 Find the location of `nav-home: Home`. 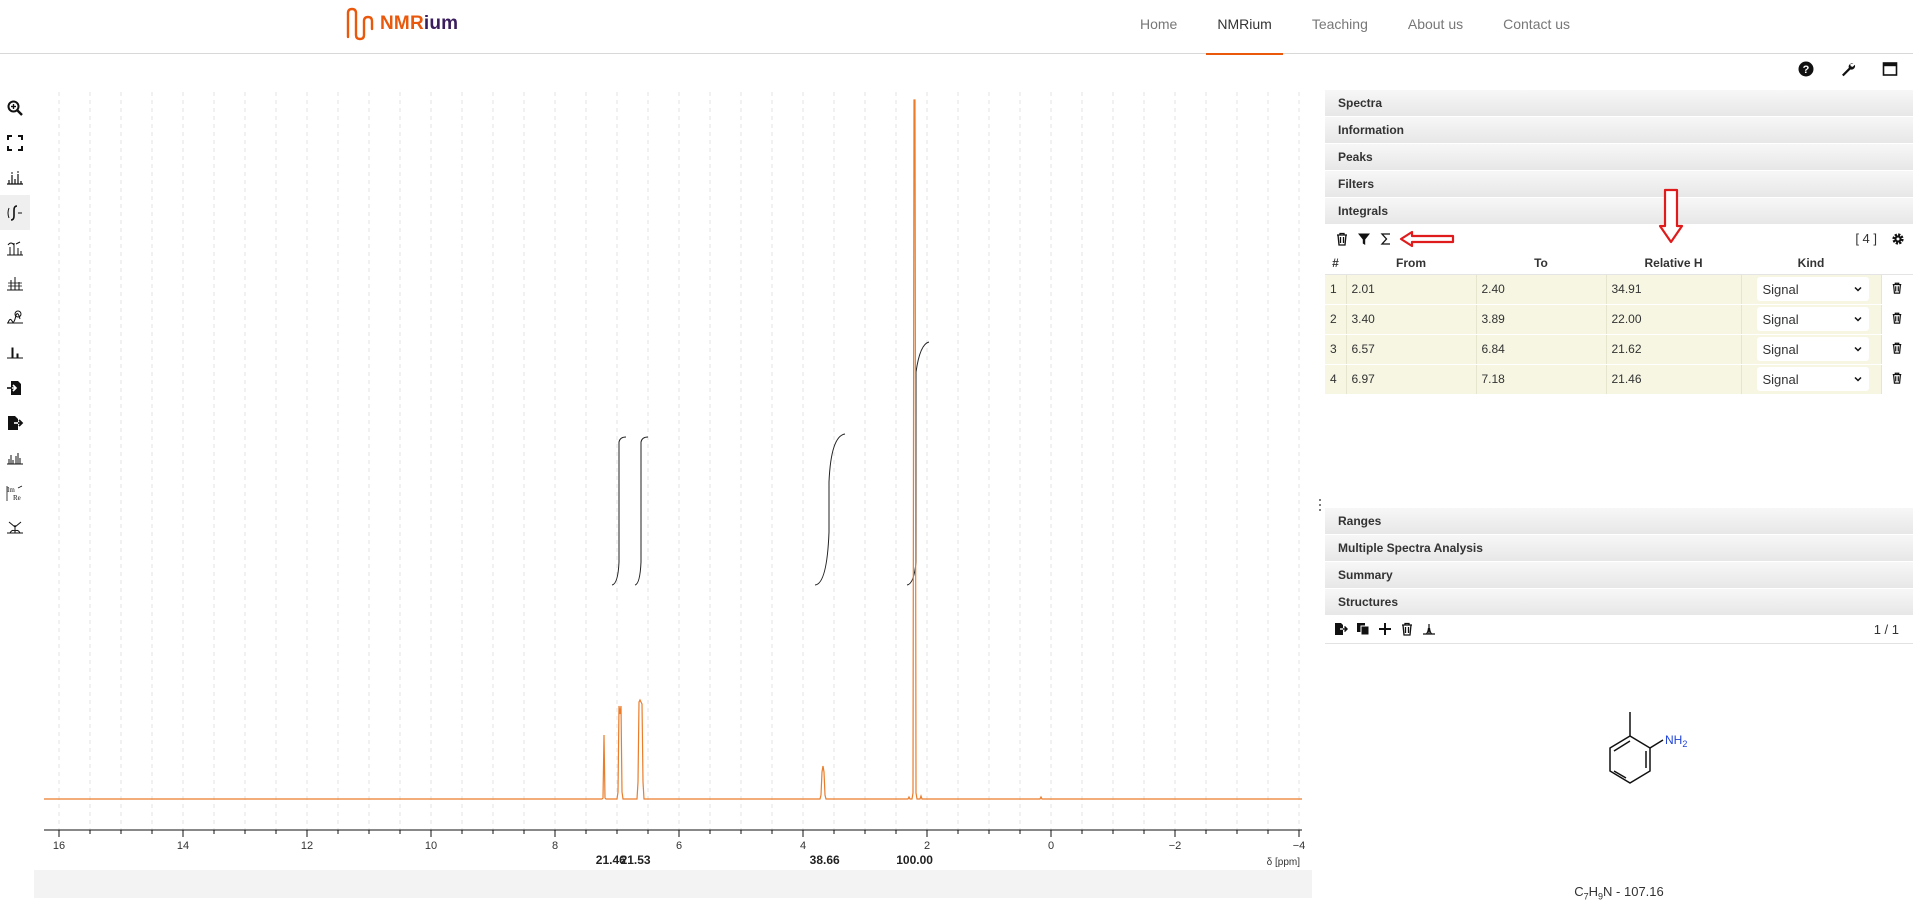

nav-home: Home is located at coordinates (1158, 27).